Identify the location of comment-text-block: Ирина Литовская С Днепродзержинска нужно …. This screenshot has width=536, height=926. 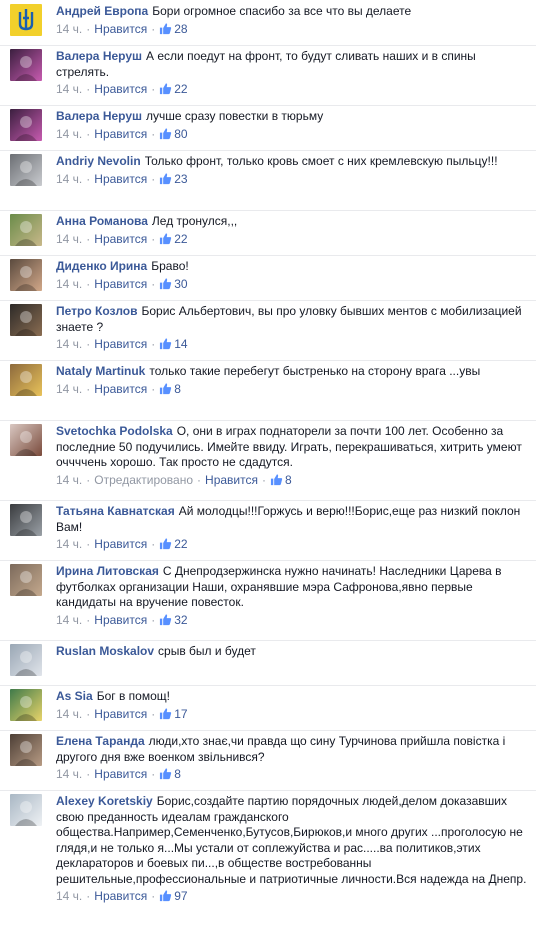
(293, 587).